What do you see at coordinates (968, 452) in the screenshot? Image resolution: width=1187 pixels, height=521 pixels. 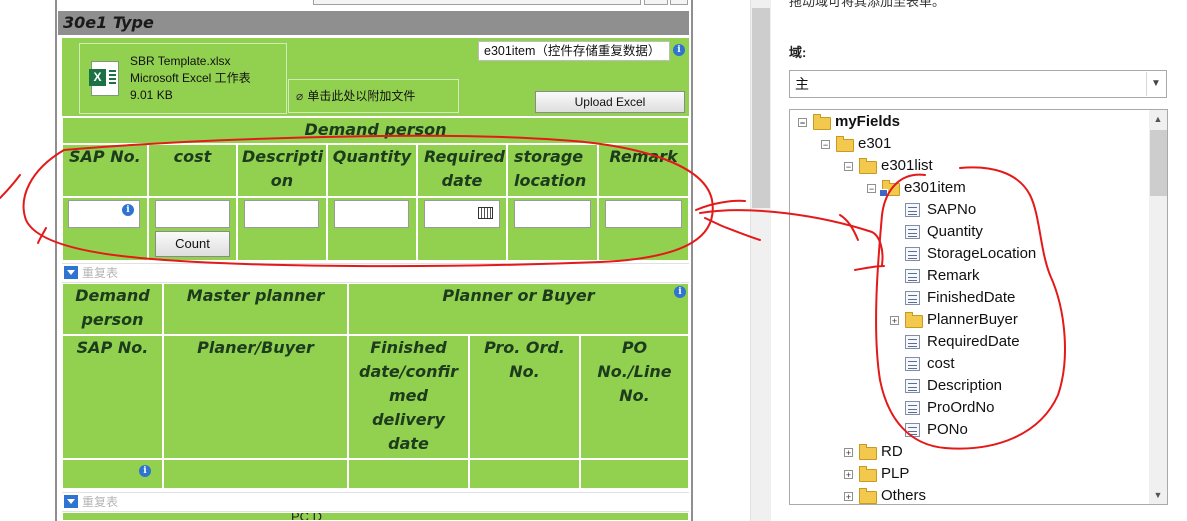 I see `tree-node: + RD` at bounding box center [968, 452].